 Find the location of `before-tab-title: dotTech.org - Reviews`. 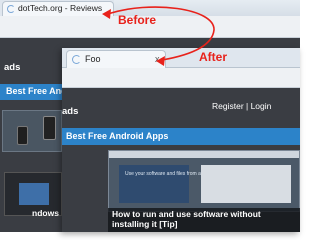

before-tab-title: dotTech.org - Reviews is located at coordinates (60, 8).